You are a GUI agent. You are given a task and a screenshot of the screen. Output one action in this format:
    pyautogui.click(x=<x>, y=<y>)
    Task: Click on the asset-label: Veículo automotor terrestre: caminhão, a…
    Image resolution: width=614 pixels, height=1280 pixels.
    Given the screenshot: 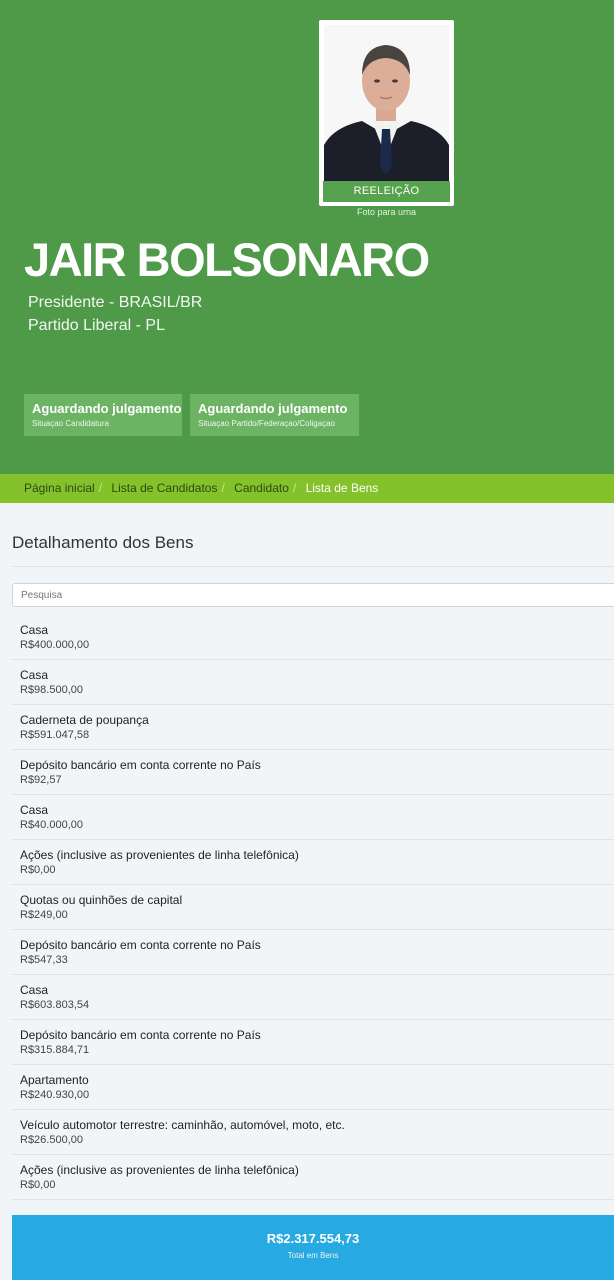 What is the action you would take?
    pyautogui.click(x=182, y=1125)
    